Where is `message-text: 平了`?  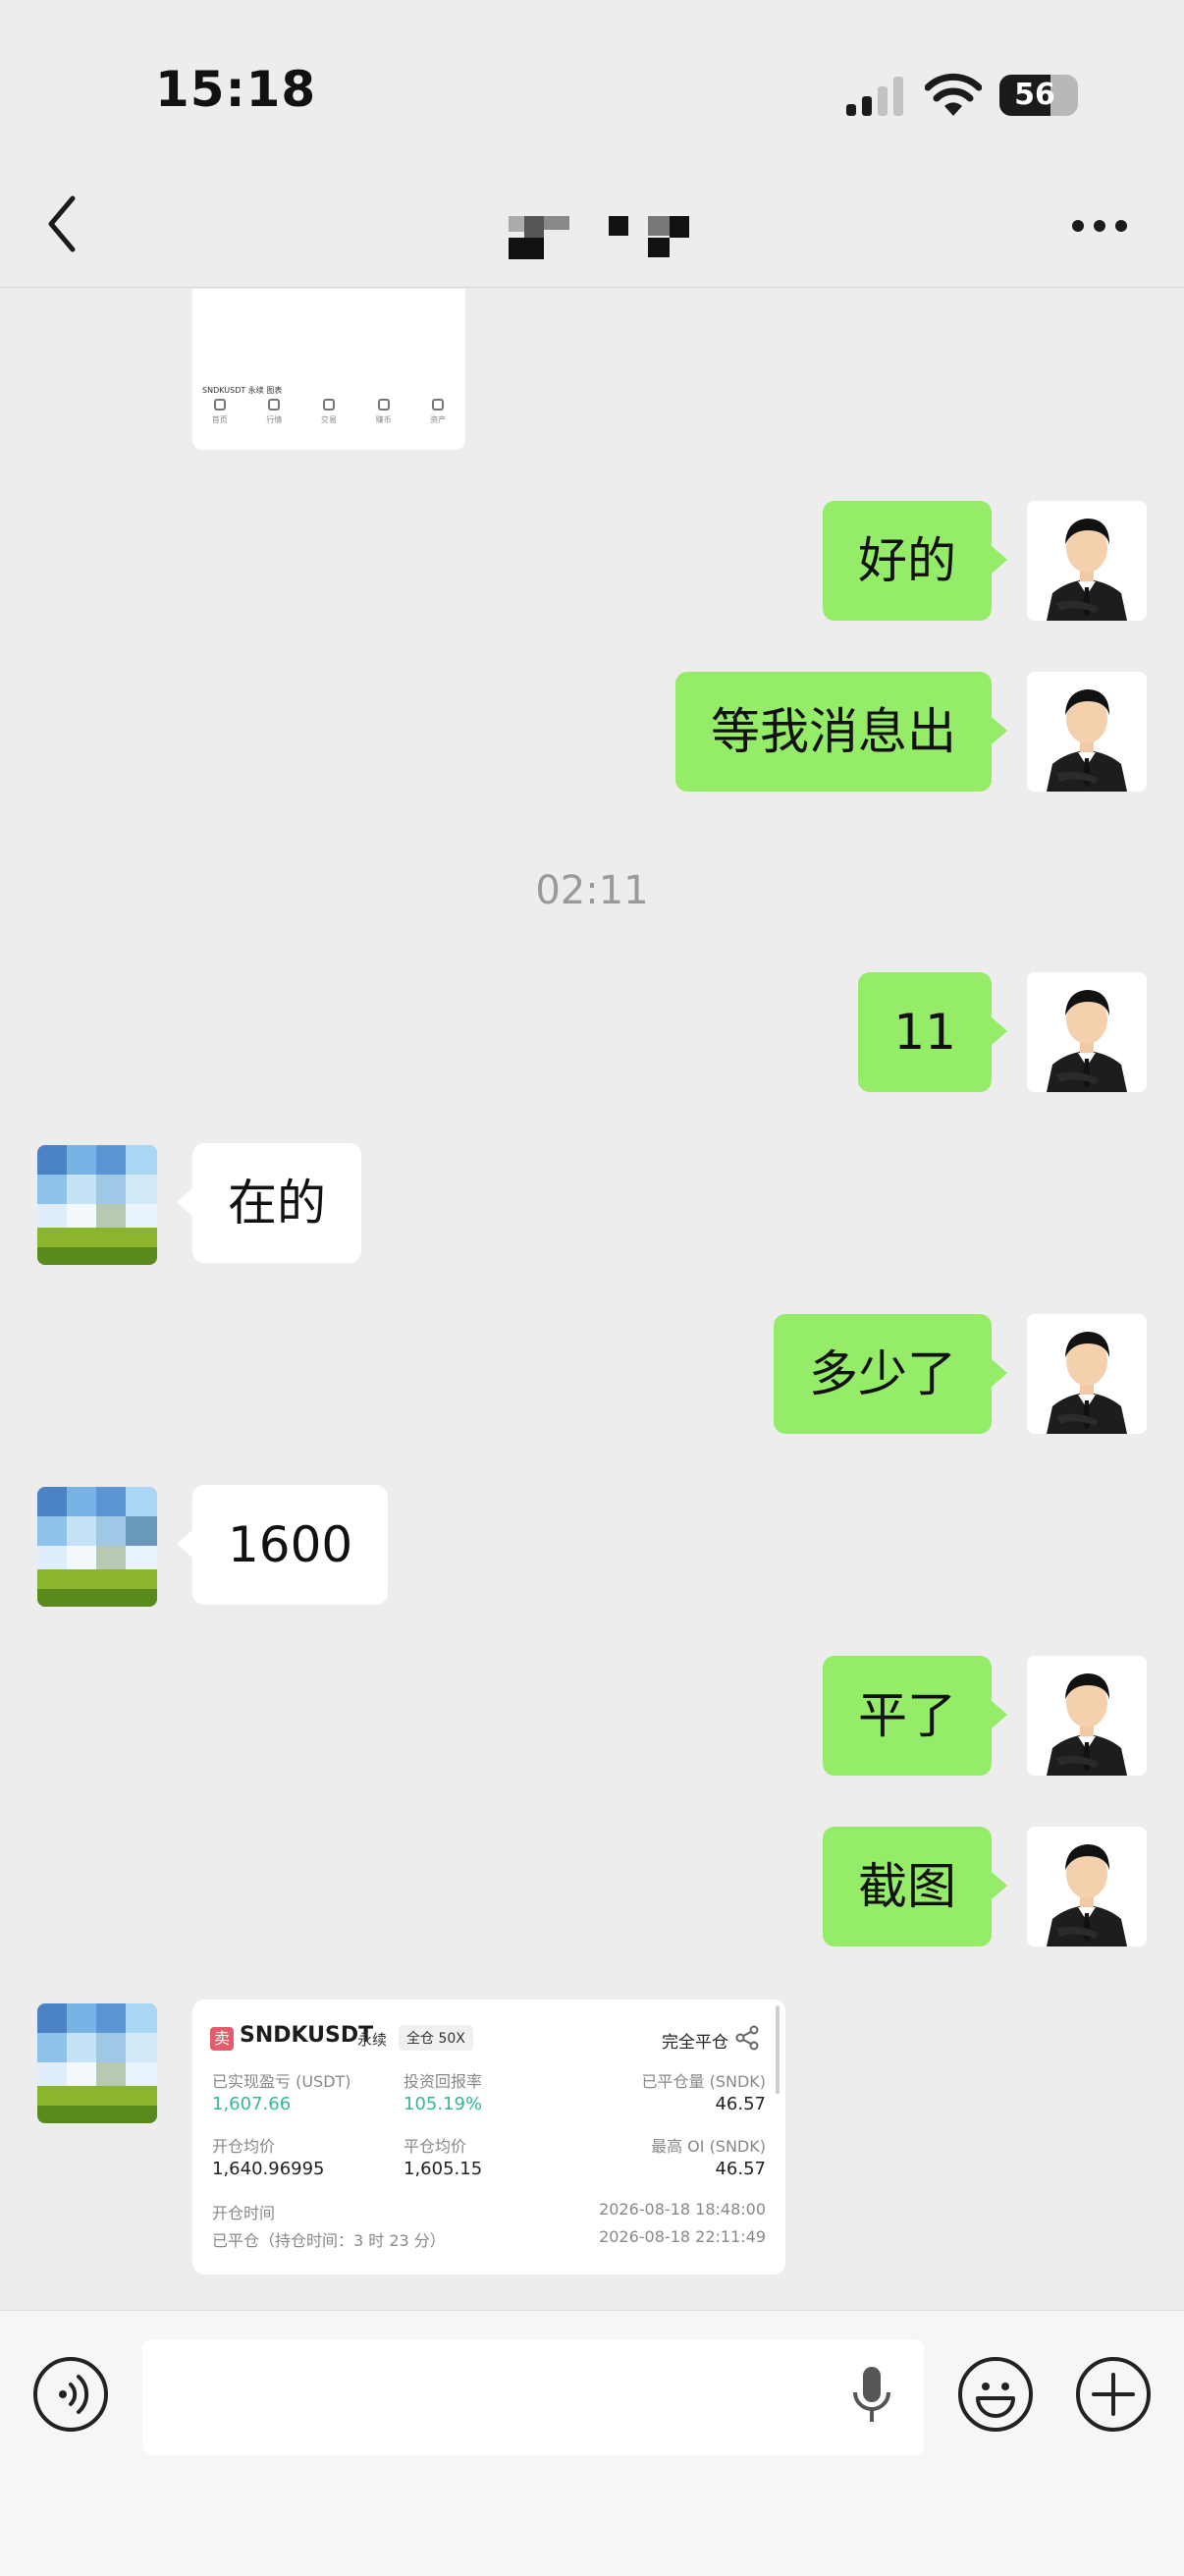
message-text: 平了 is located at coordinates (907, 1716).